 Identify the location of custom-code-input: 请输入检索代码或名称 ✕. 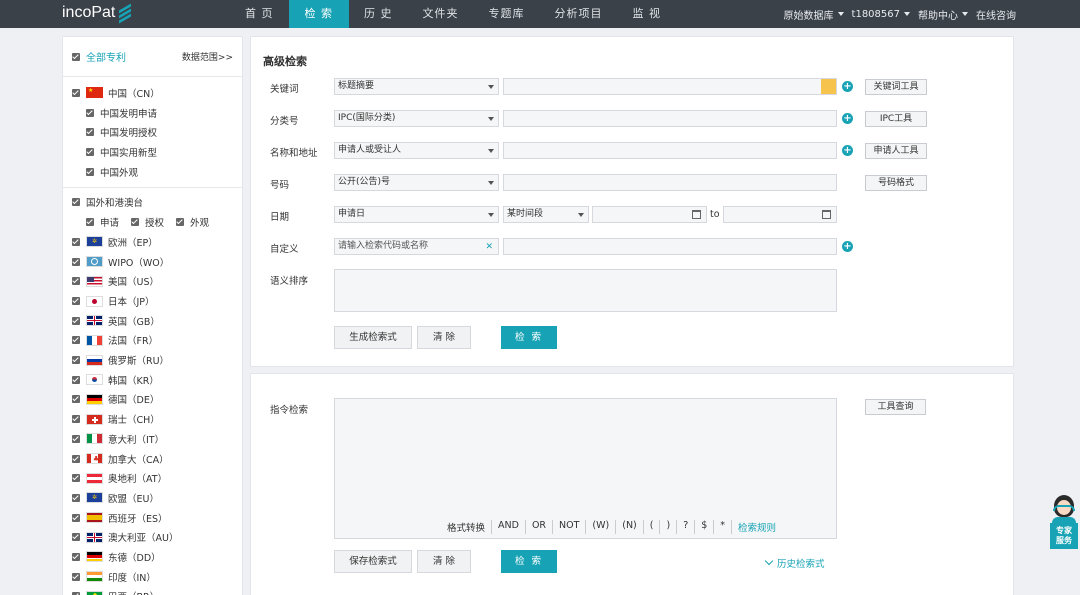
(416, 246).